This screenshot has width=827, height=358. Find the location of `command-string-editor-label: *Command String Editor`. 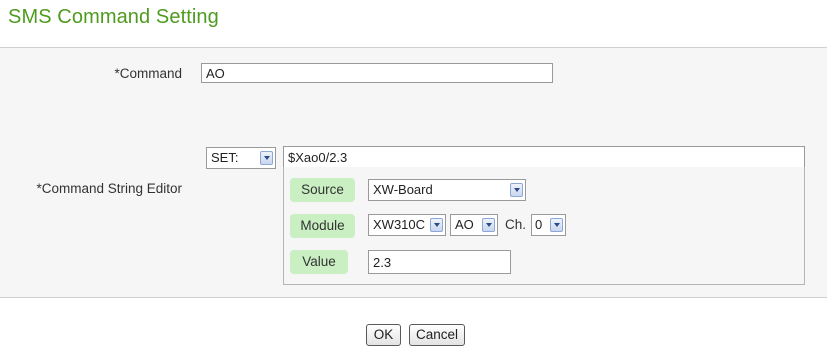

command-string-editor-label: *Command String Editor is located at coordinates (109, 188).